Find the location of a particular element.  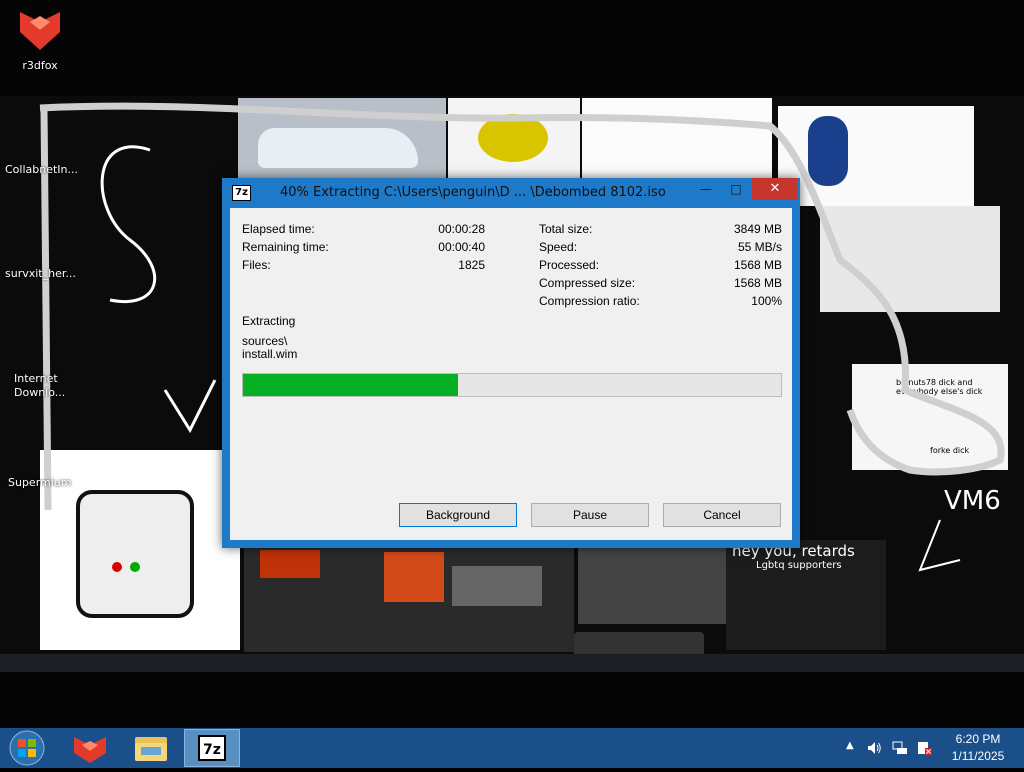

files-label: Files: is located at coordinates (256, 265).